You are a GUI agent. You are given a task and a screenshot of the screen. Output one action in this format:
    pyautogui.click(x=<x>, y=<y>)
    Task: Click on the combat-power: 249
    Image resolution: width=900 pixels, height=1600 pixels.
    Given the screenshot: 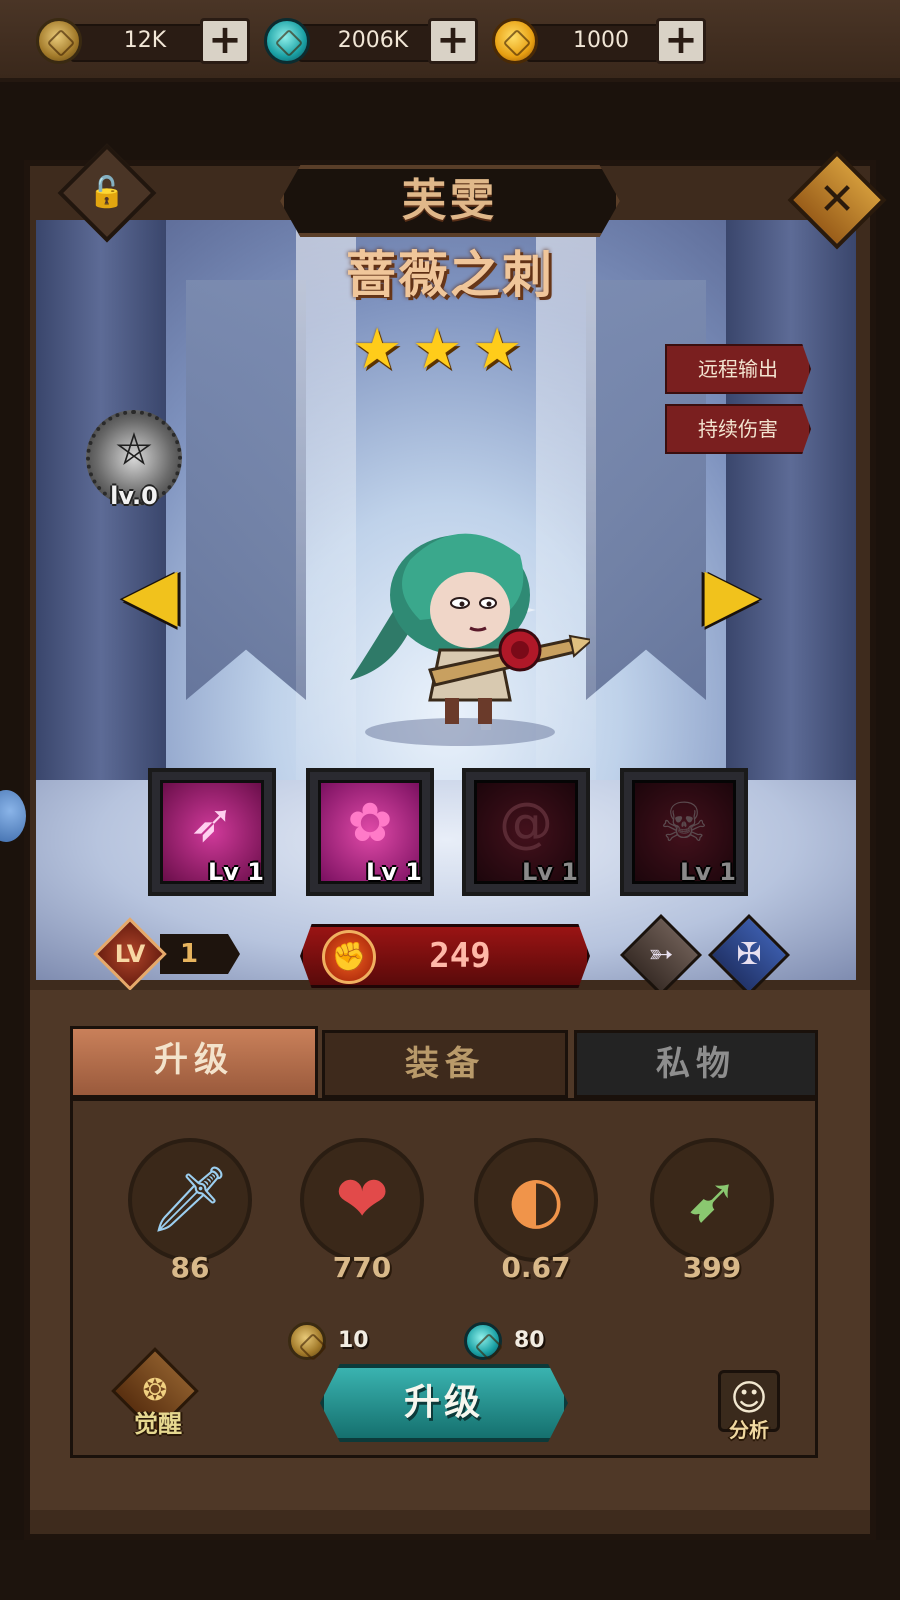 What is the action you would take?
    pyautogui.click(x=460, y=956)
    